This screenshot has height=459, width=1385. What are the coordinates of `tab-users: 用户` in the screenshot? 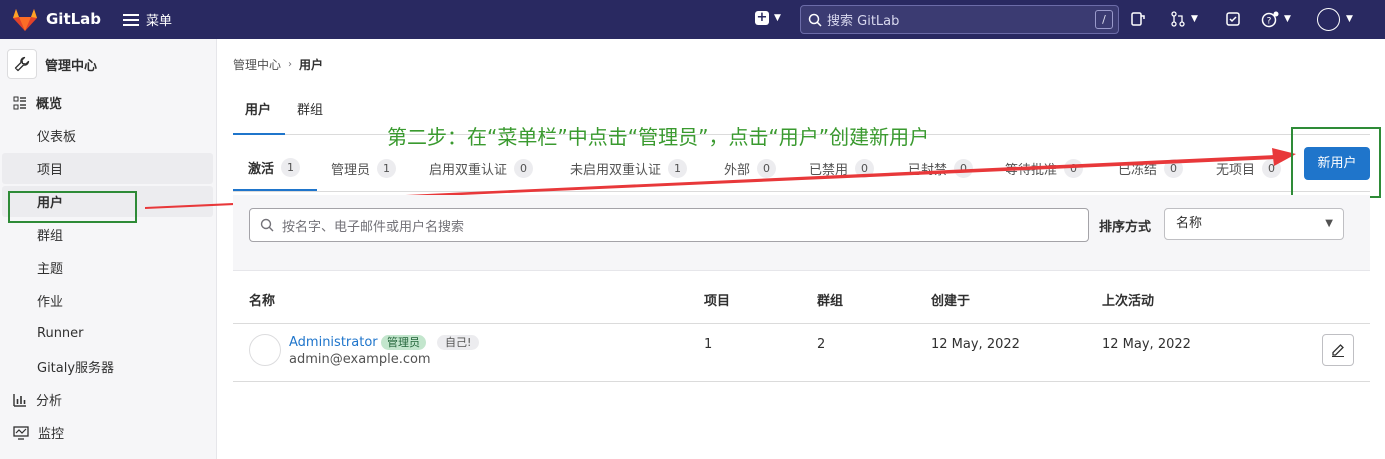 It's located at (259, 114).